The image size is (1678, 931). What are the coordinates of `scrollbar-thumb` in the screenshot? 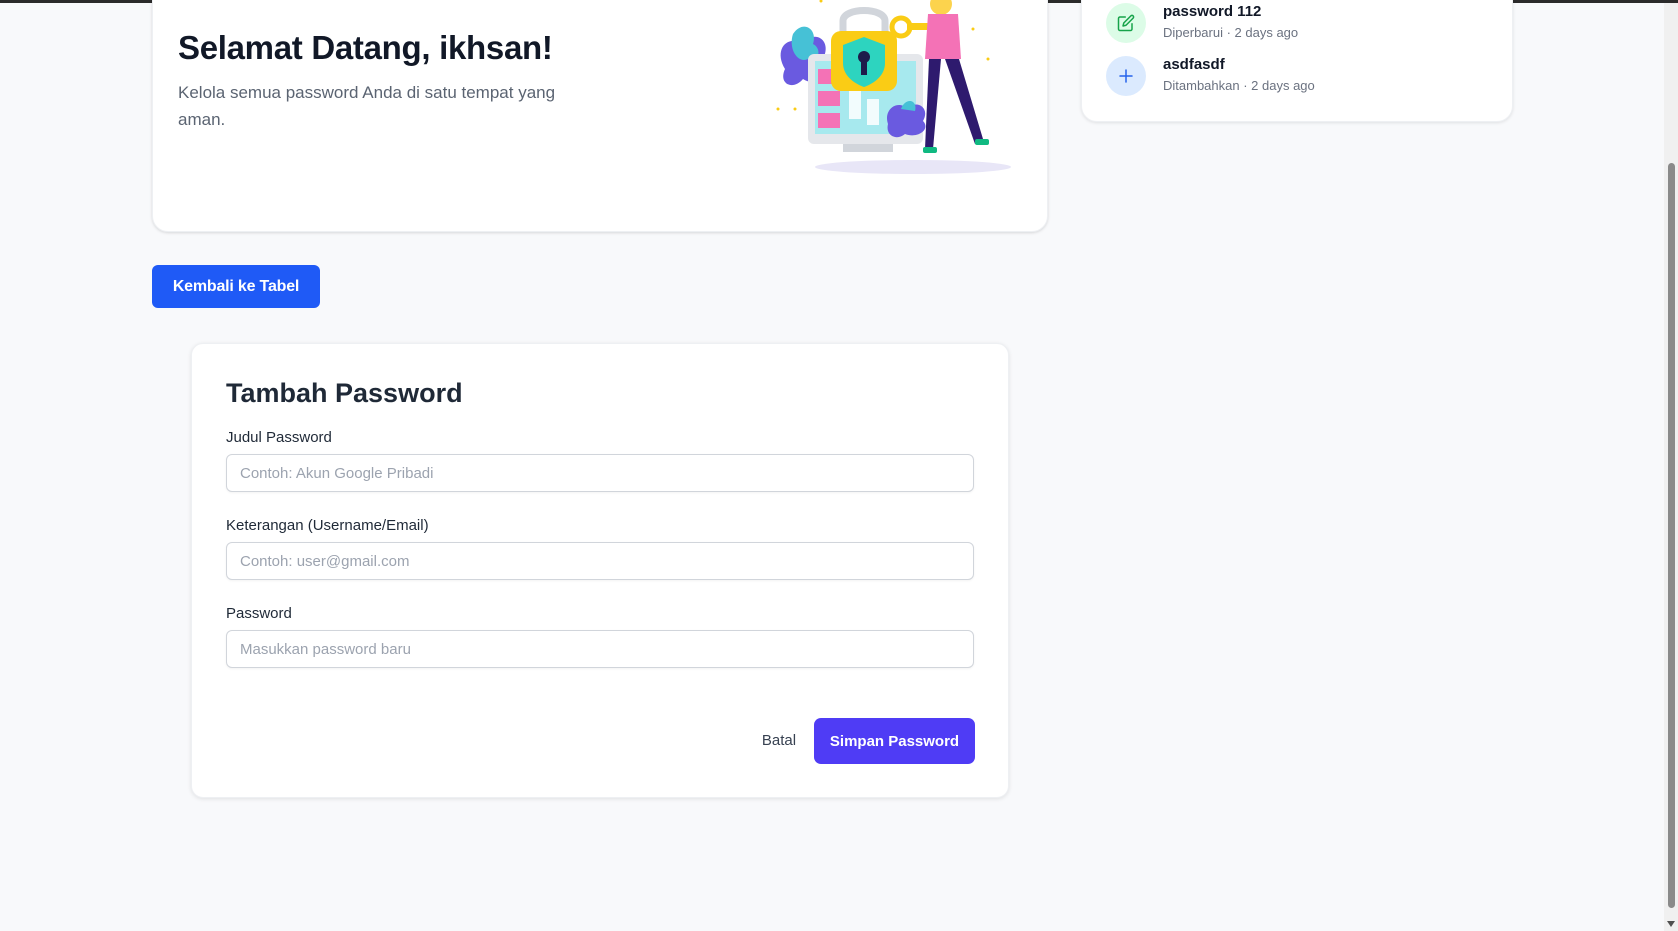 It's located at (1671, 535).